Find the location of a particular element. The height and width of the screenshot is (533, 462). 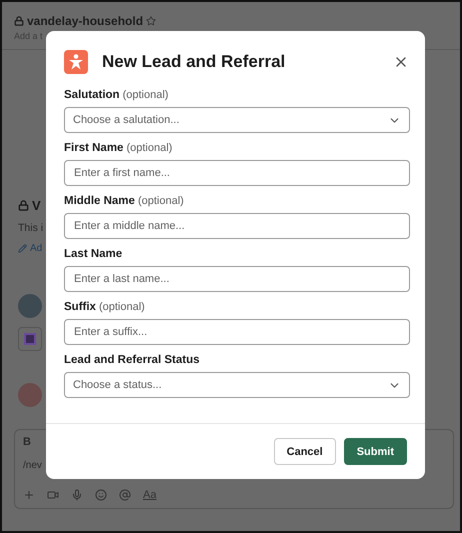

field-label: Lead and Referral Status is located at coordinates (132, 360).